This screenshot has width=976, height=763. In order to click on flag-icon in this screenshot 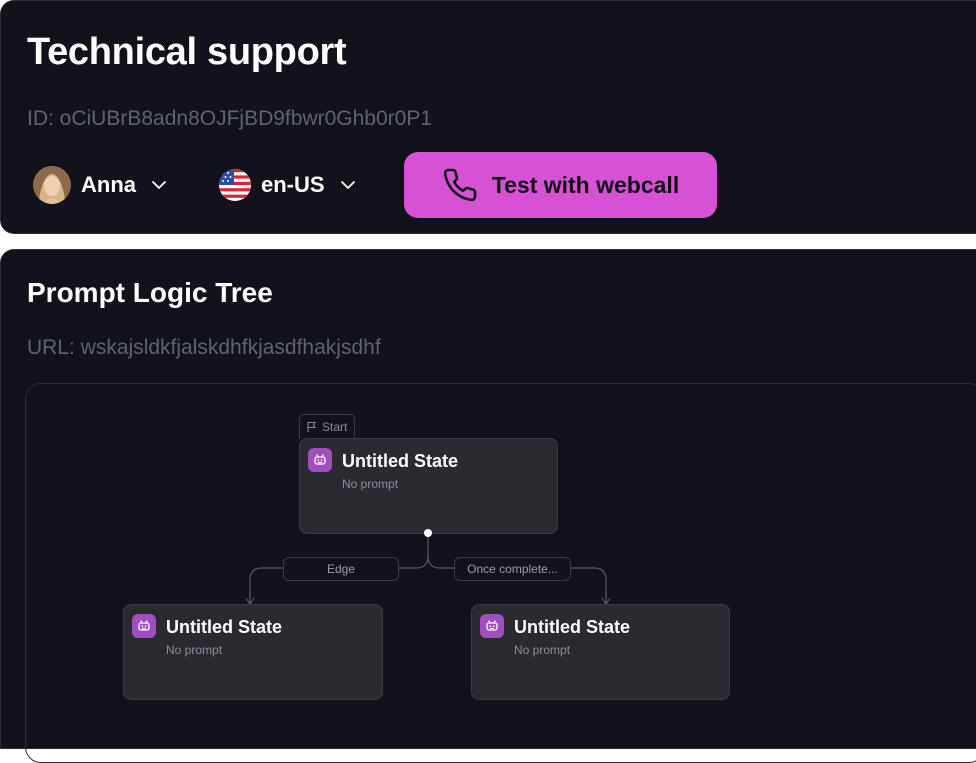, I will do `click(311, 426)`.